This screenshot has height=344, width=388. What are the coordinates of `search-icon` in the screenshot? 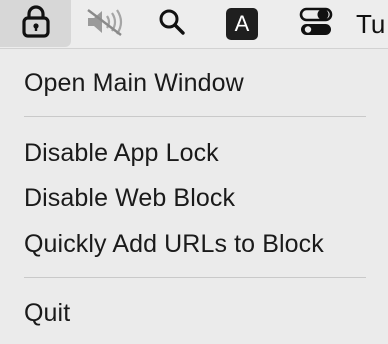 It's located at (172, 24).